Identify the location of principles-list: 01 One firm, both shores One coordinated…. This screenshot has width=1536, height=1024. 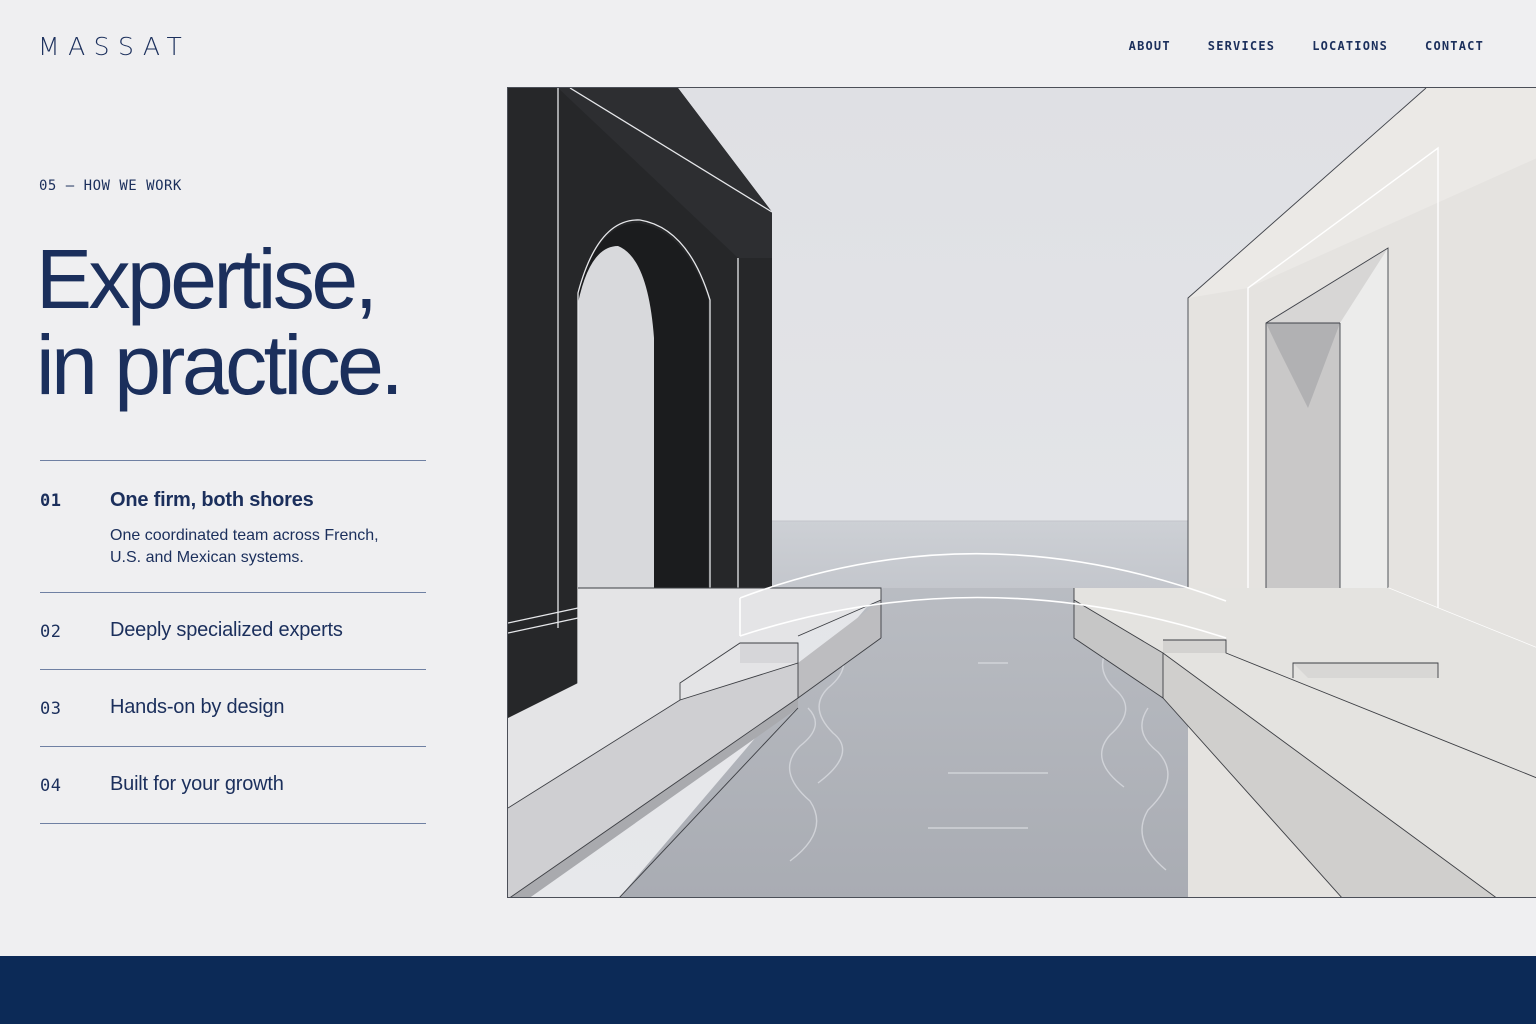
(233, 642).